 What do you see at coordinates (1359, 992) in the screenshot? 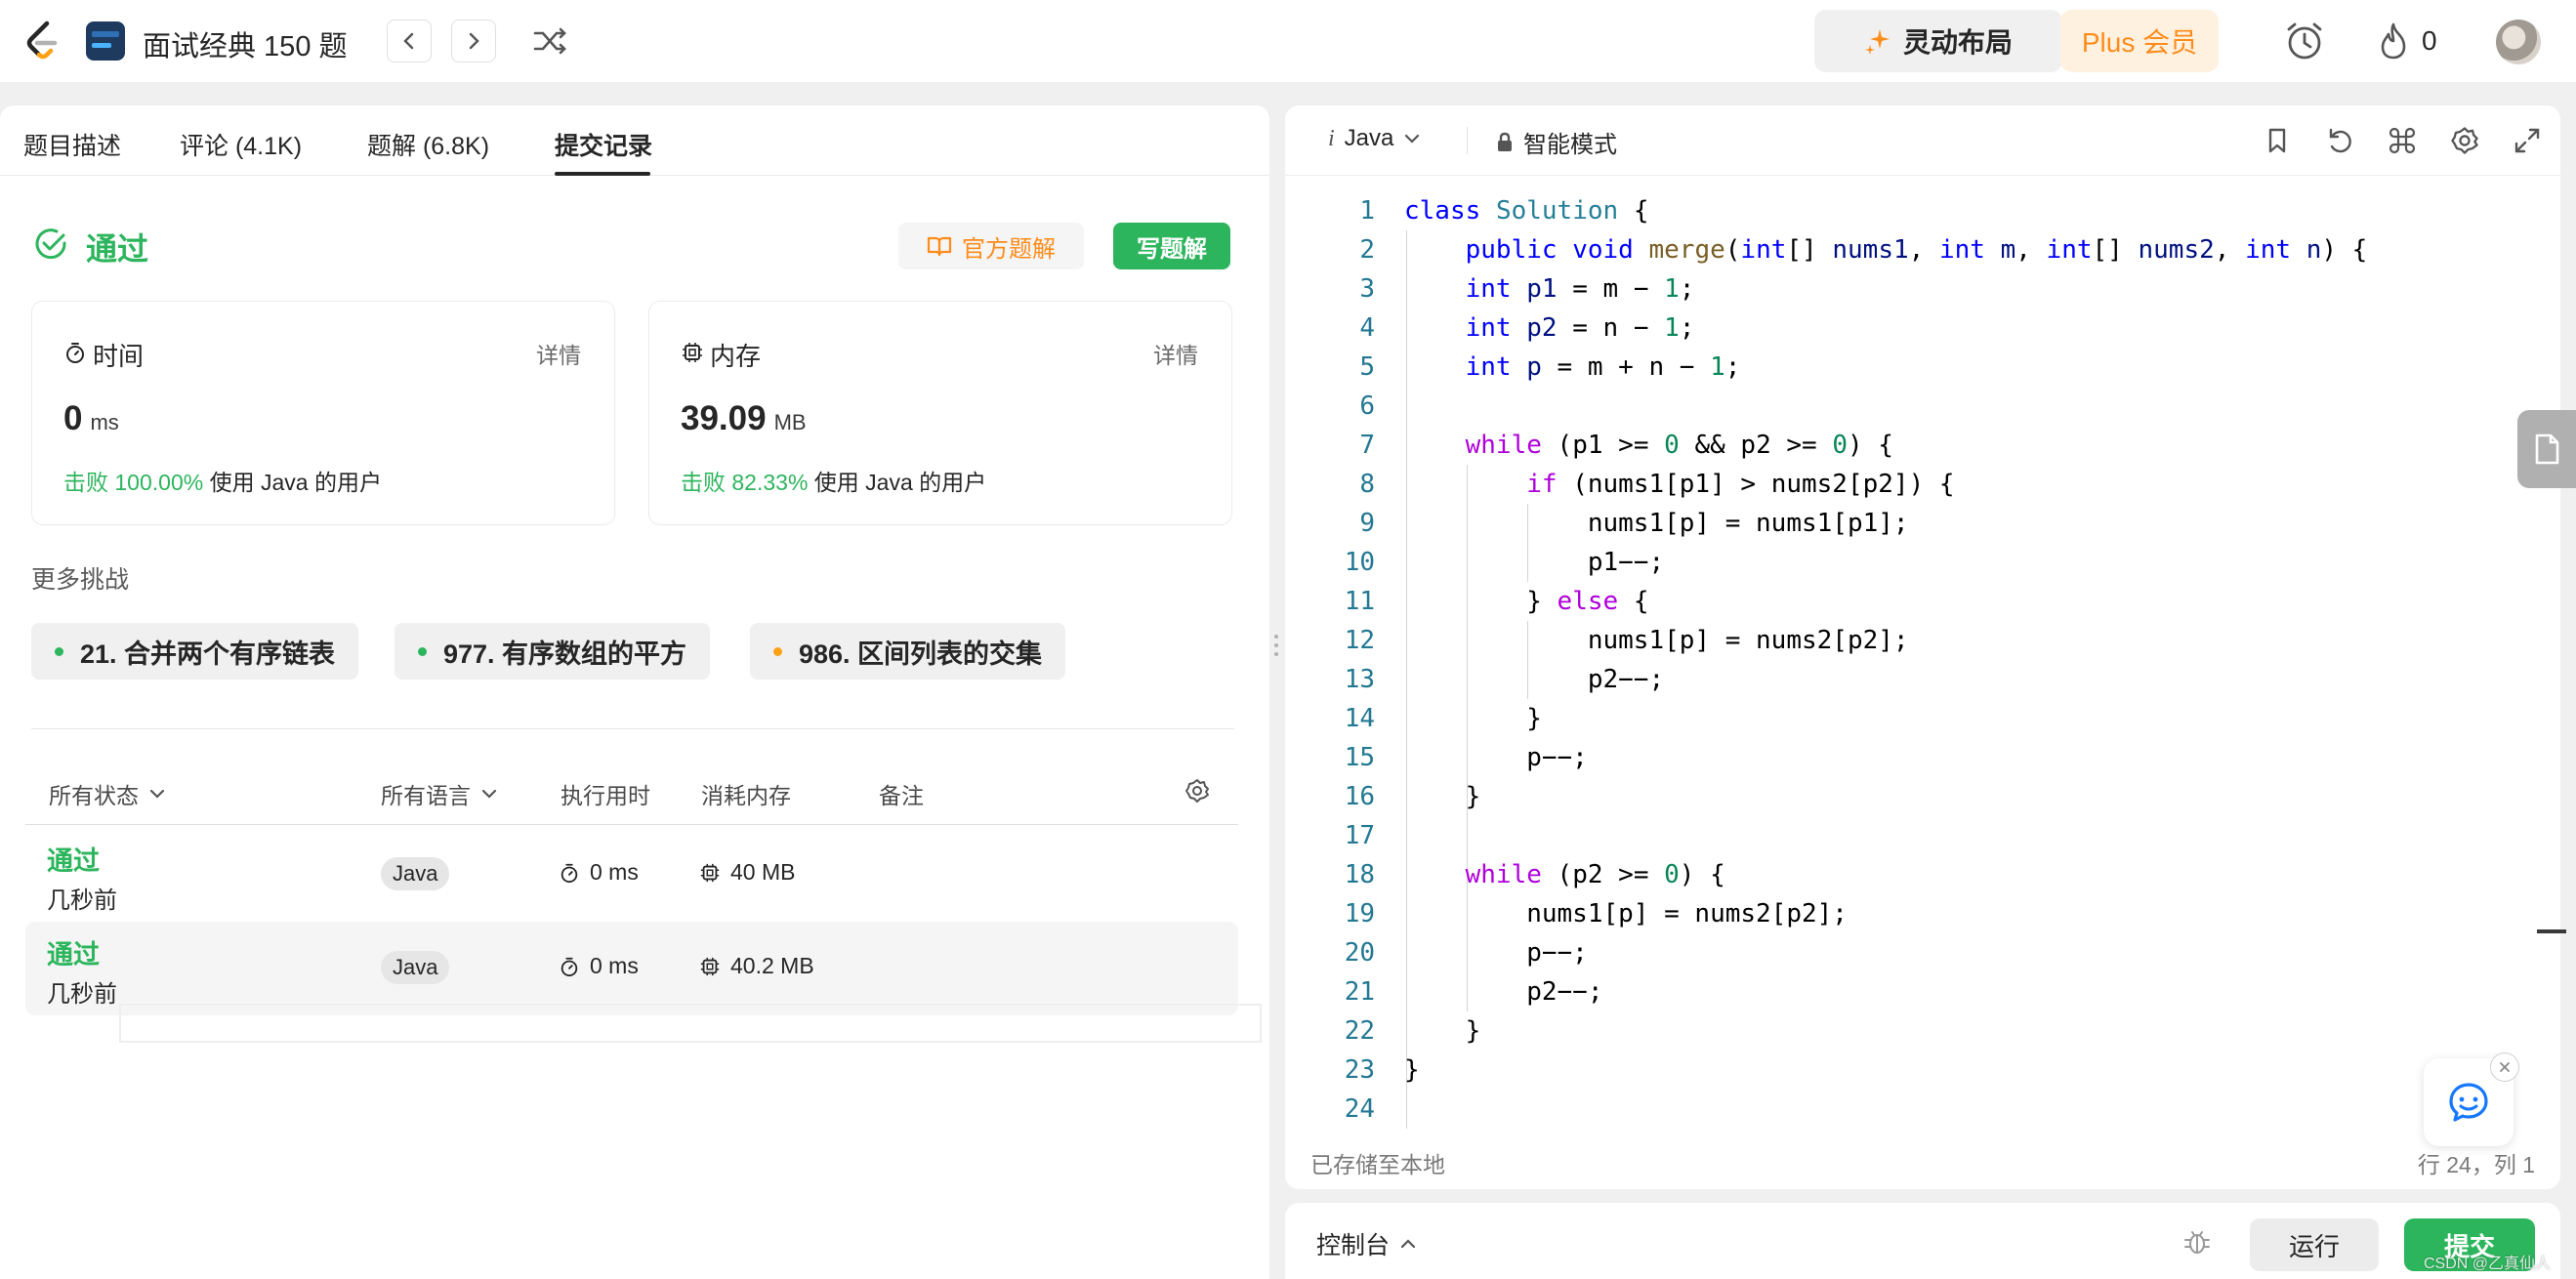
I see `line-number: 21` at bounding box center [1359, 992].